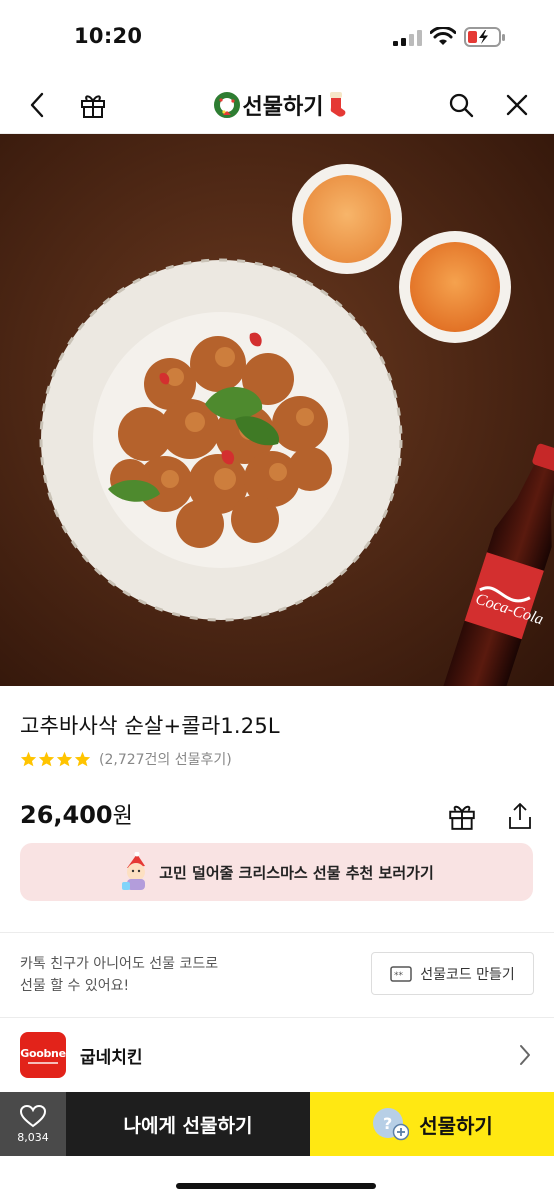  What do you see at coordinates (122, 816) in the screenshot?
I see `price-unit: 원` at bounding box center [122, 816].